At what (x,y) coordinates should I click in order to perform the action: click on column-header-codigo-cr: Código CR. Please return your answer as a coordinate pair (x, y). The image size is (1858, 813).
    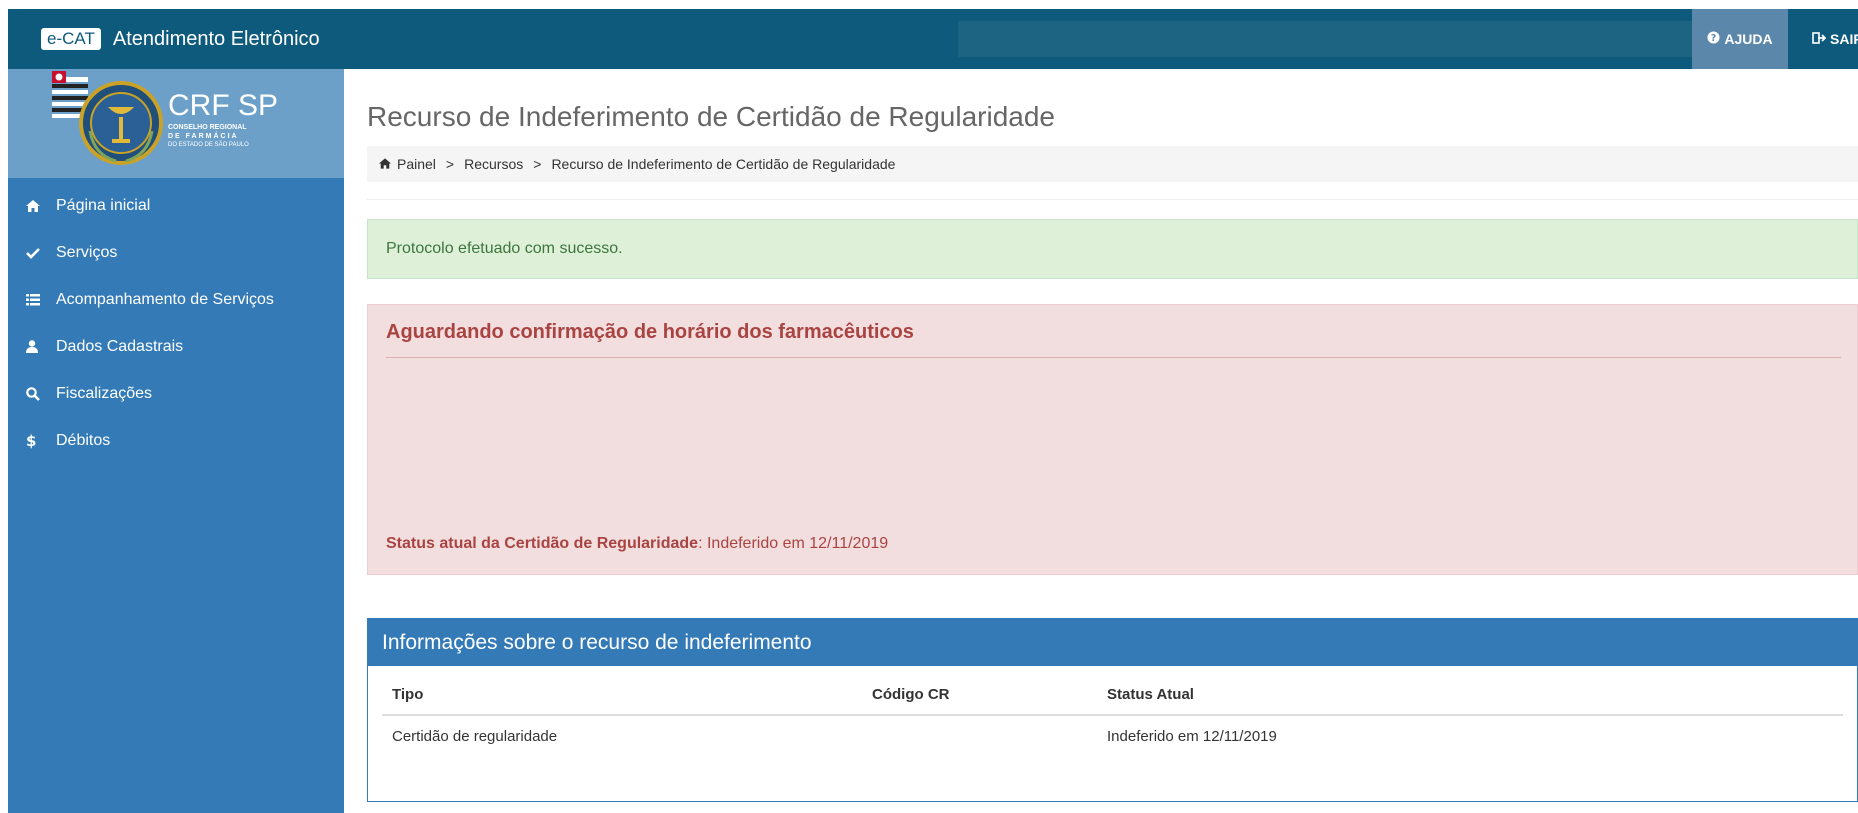
    Looking at the image, I should click on (979, 695).